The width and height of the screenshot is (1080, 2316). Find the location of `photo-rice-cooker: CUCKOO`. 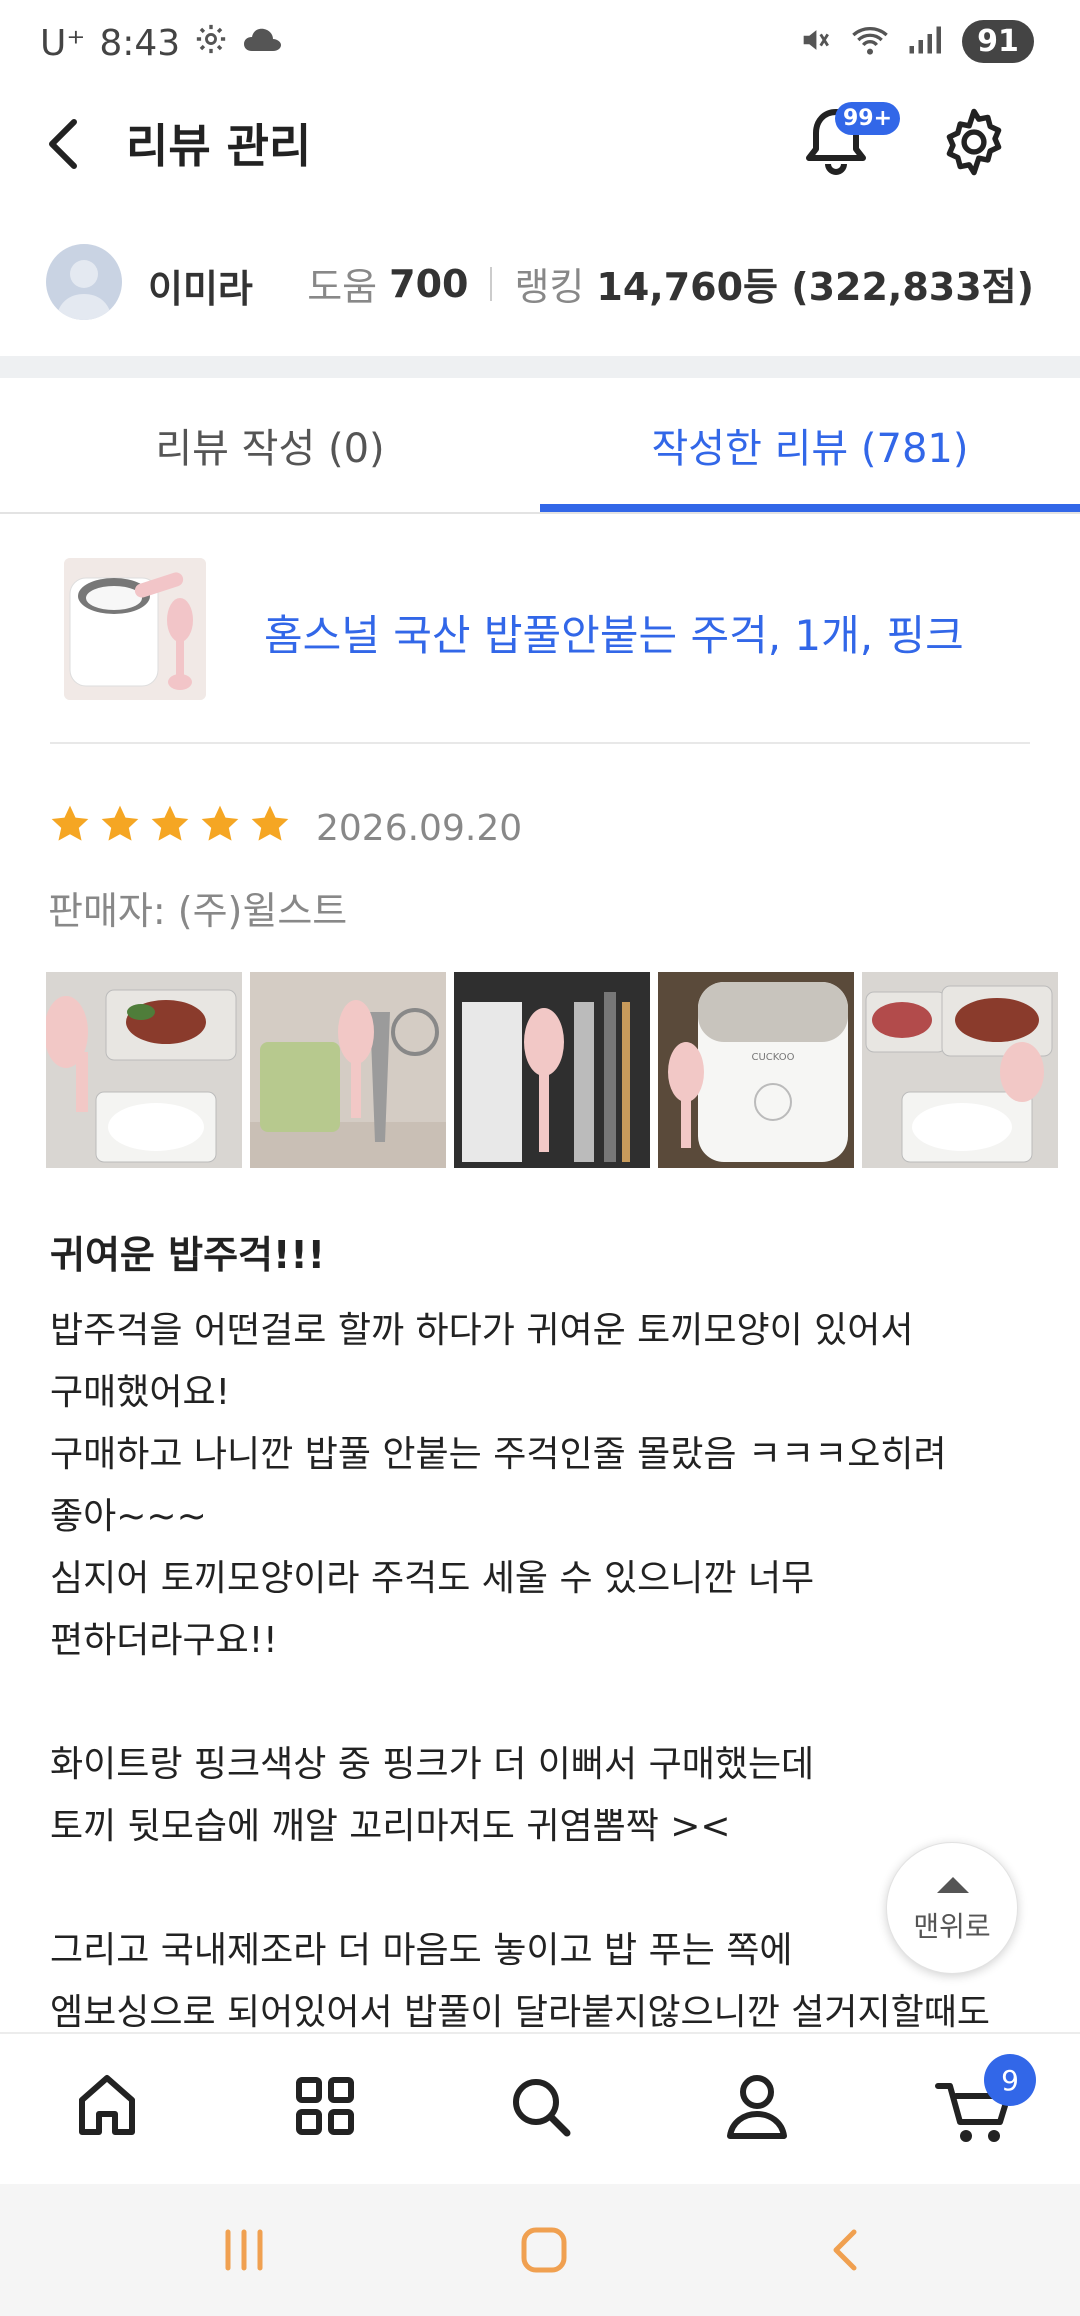

photo-rice-cooker: CUCKOO is located at coordinates (756, 1070).